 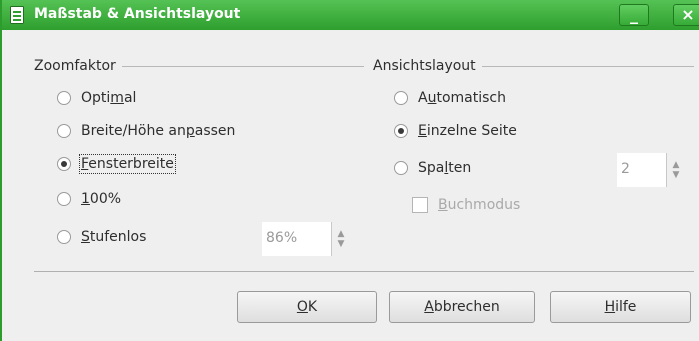 I want to click on title-bar: Maßstab & Ansichtslayout _ ×, so click(x=350, y=15).